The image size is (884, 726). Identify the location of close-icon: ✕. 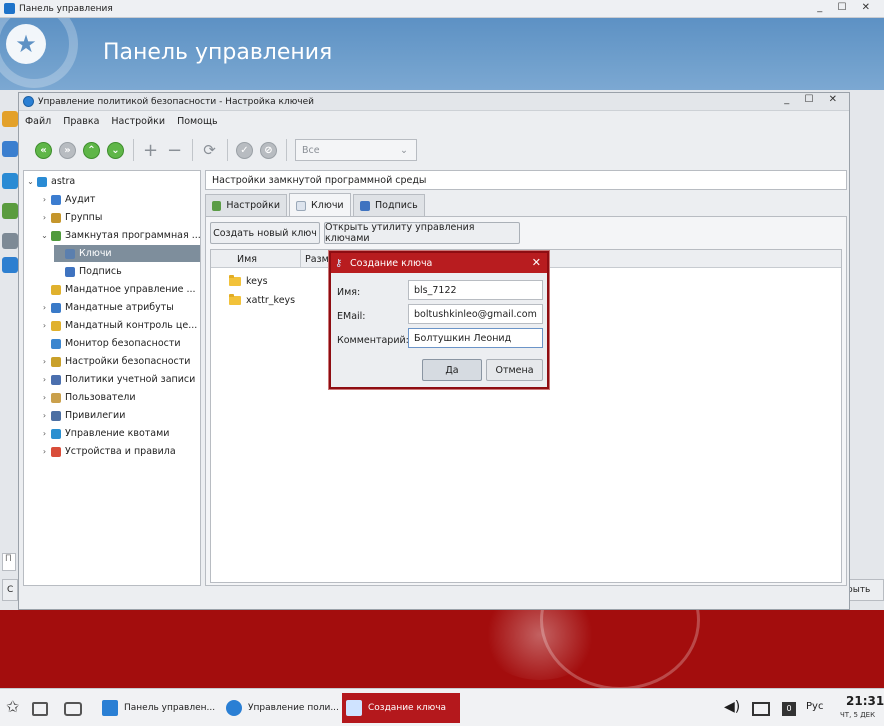
(536, 262).